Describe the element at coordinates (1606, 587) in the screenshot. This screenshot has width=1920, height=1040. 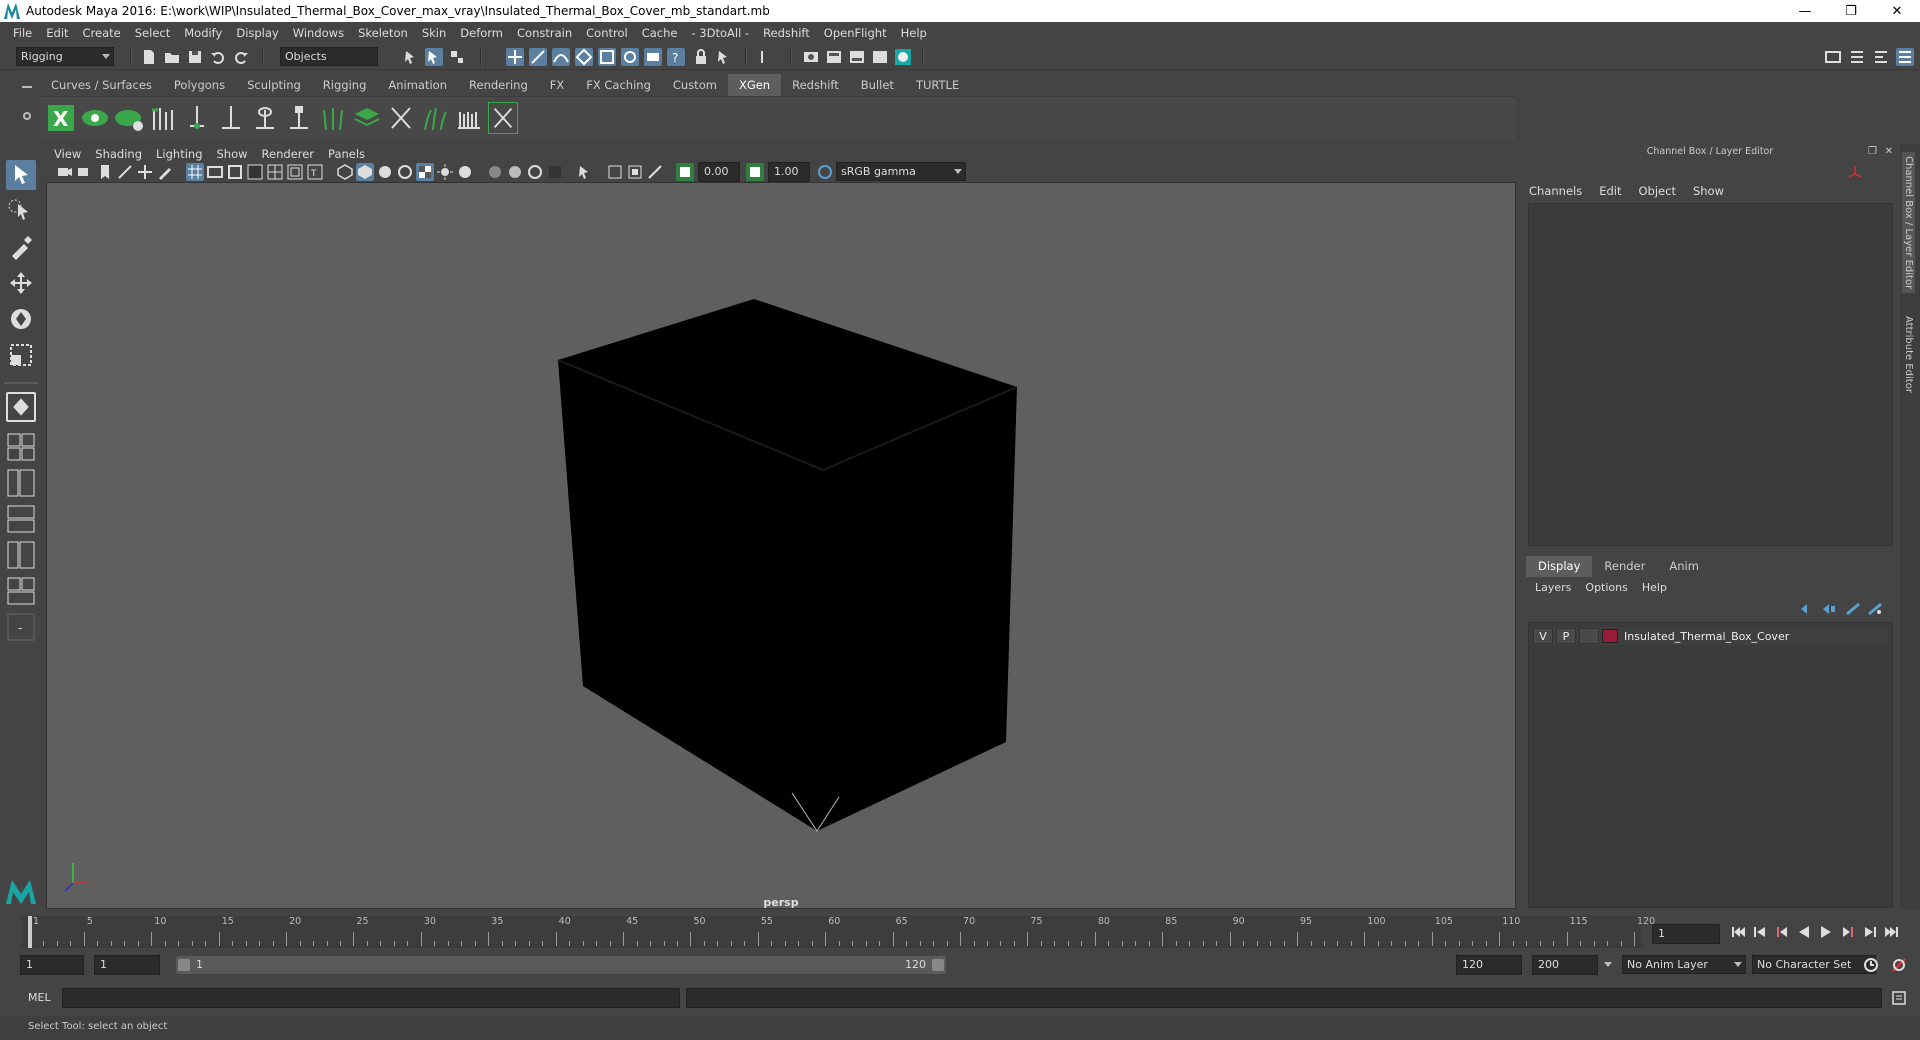
I see `layer-menu-options: Options` at that location.